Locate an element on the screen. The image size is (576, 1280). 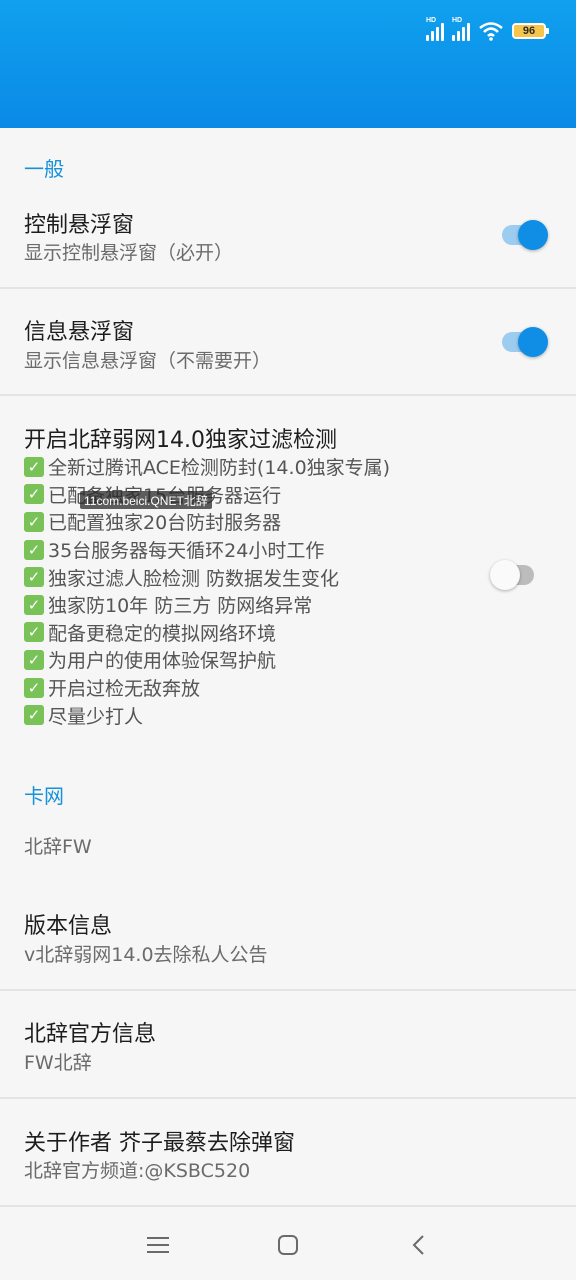
battery-level: 96 is located at coordinates (529, 31).